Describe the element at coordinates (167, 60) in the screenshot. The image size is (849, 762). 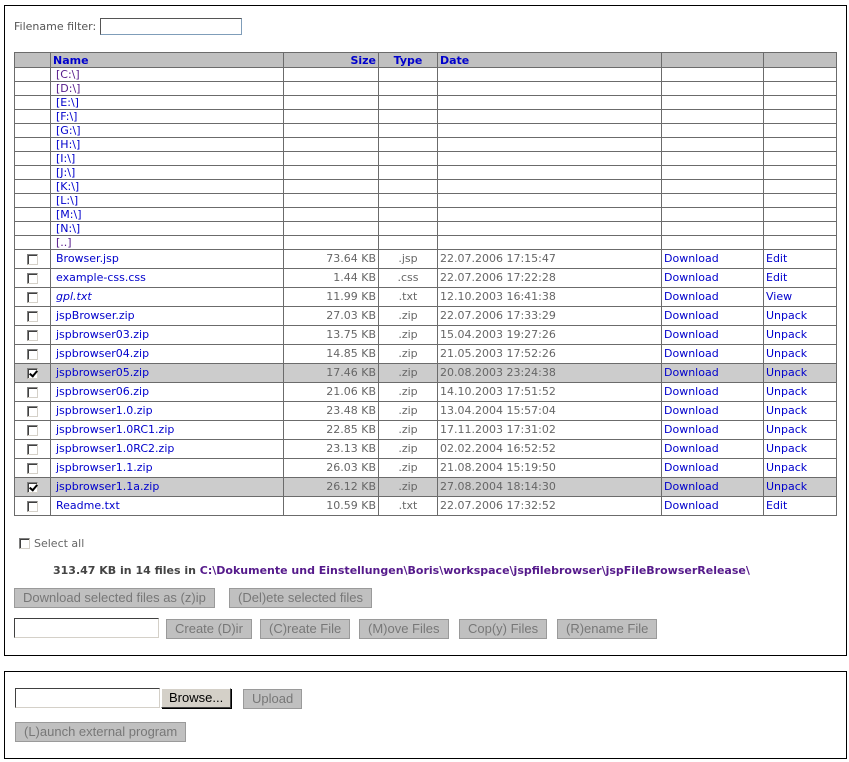
I see `header-name: Name` at that location.